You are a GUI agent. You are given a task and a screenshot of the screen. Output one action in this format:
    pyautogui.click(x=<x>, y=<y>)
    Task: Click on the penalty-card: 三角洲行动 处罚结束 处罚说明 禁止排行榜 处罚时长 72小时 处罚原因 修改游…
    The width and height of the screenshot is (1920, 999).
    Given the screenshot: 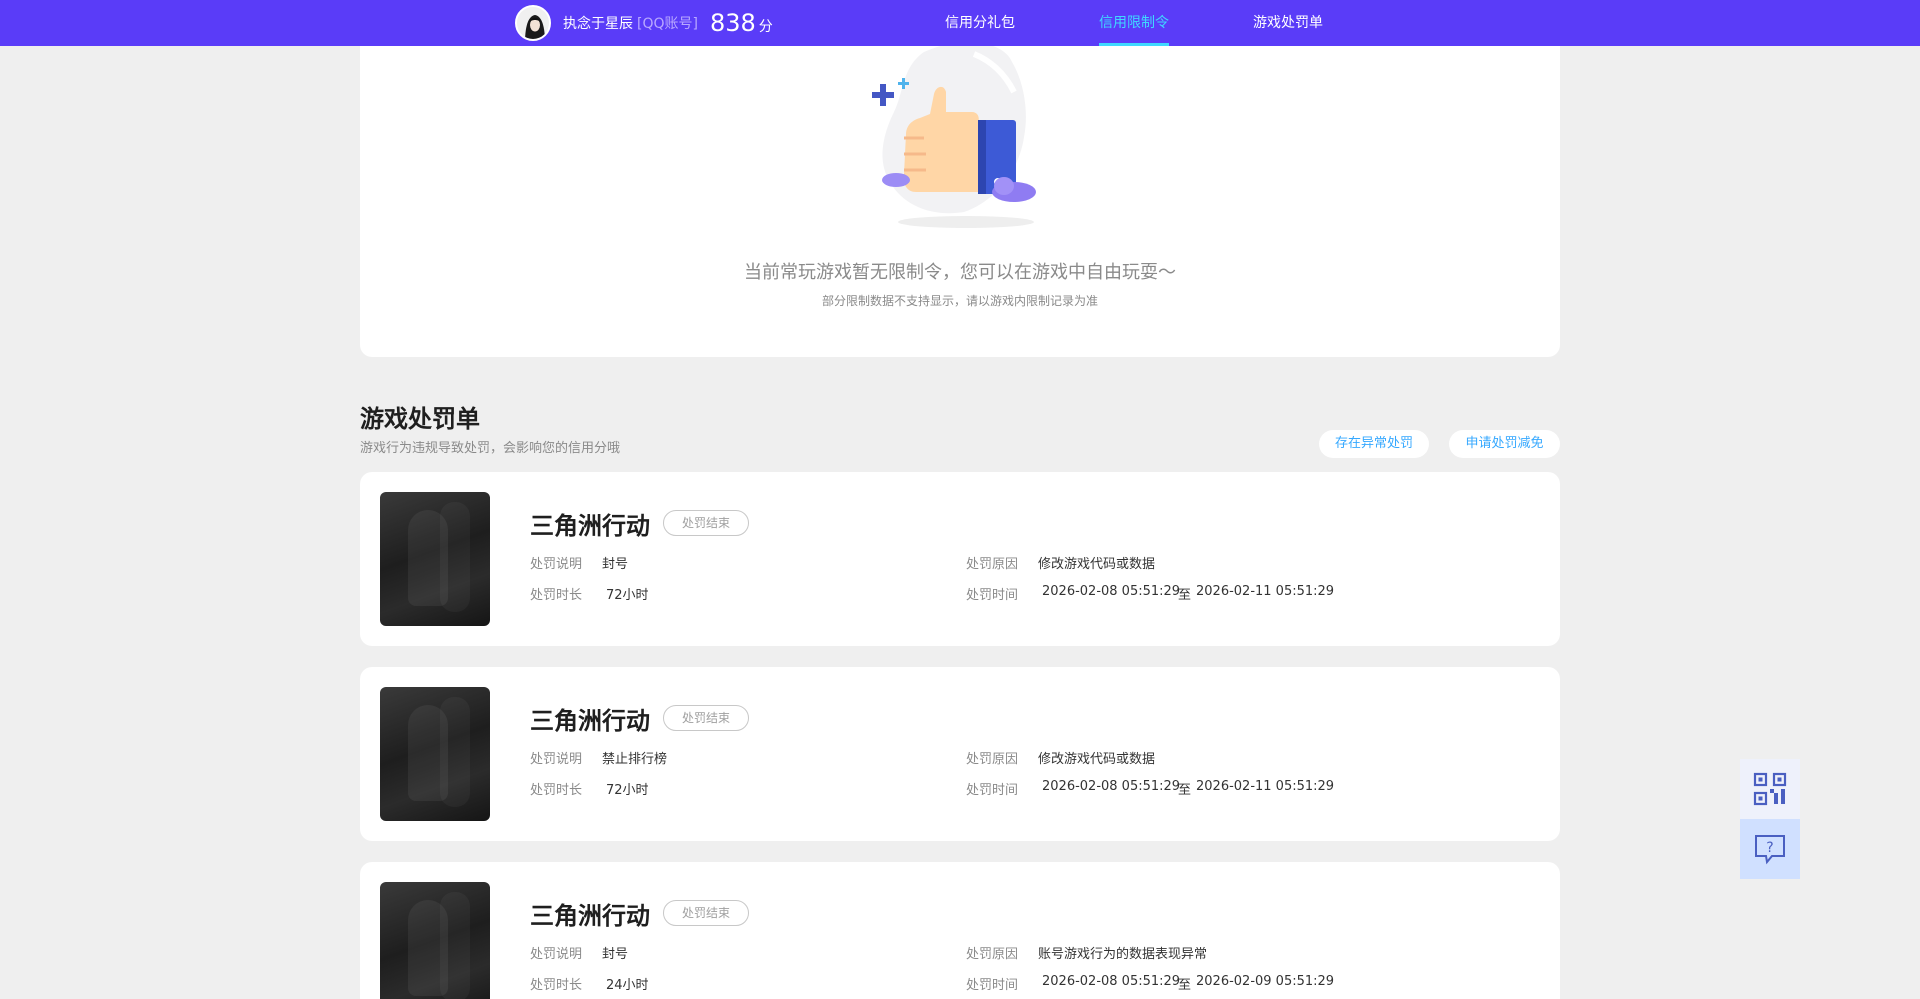 What is the action you would take?
    pyautogui.click(x=960, y=754)
    